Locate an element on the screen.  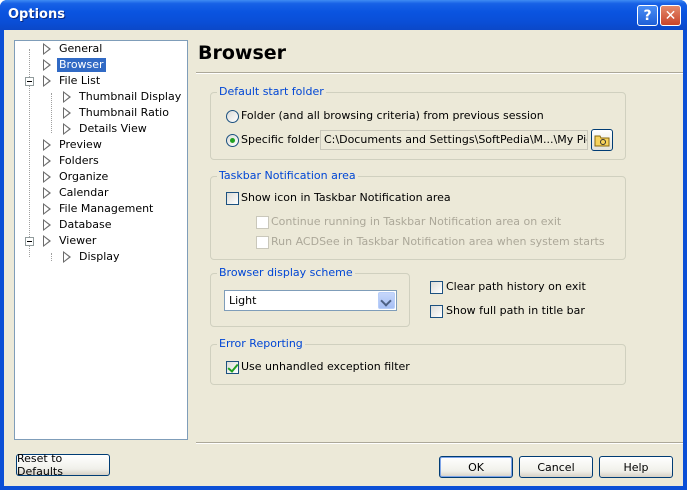
header-divider is located at coordinates (439, 73).